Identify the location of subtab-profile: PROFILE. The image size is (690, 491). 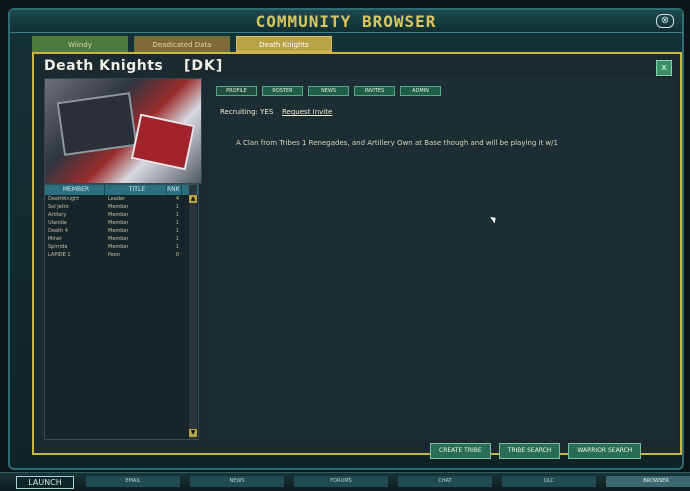
(236, 91).